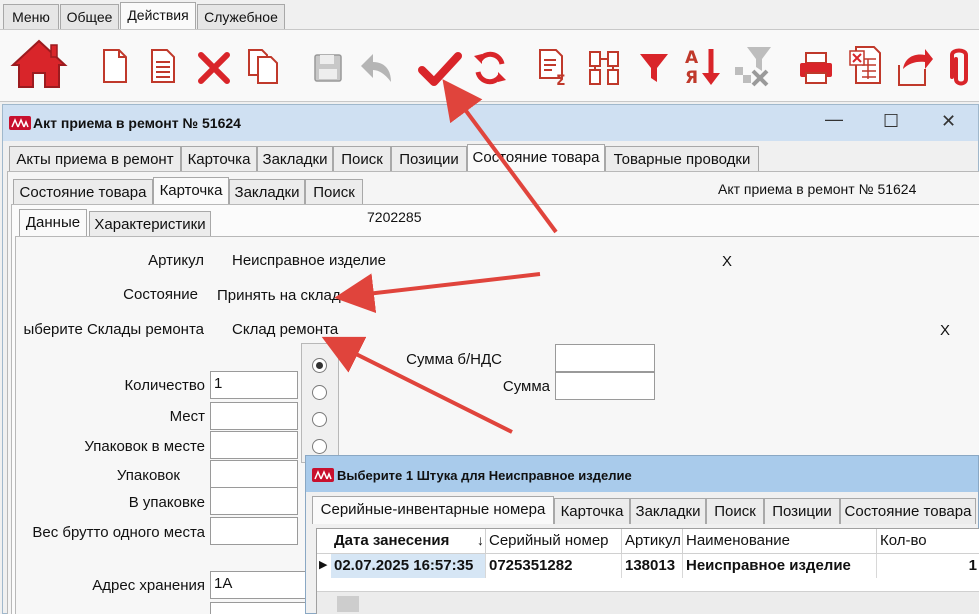  I want to click on menu-tab-general: Общее, so click(89, 16).